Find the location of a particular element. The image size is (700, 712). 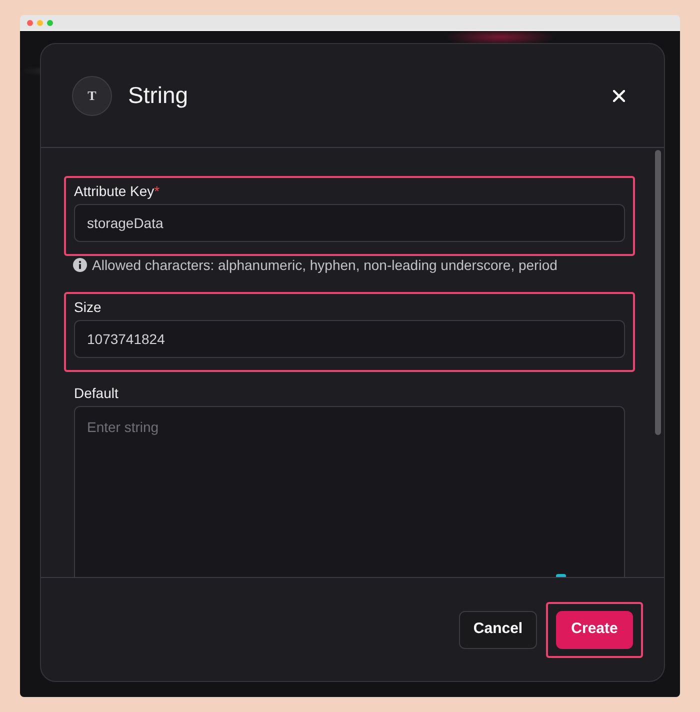

info-icon is located at coordinates (80, 265).